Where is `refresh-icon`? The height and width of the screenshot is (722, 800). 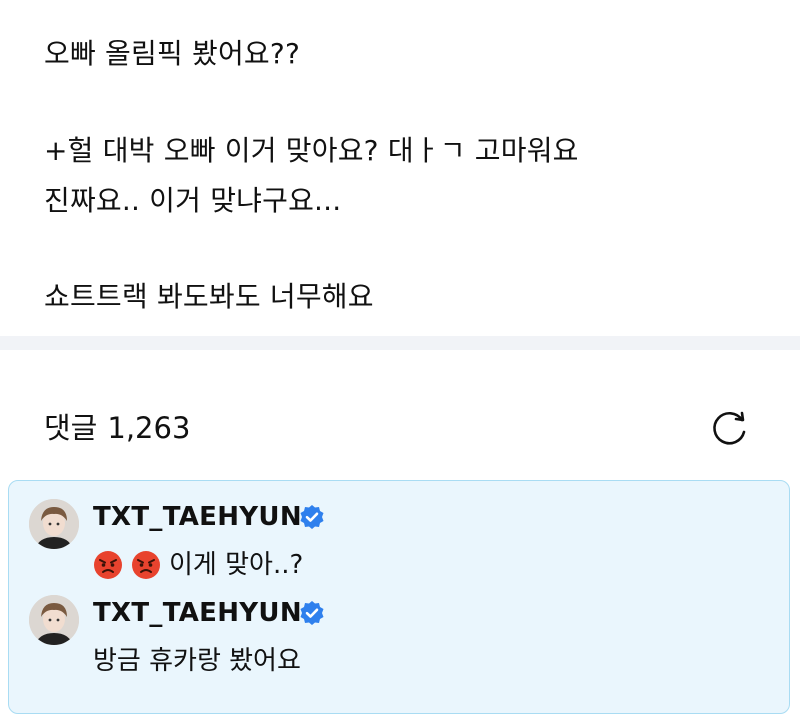 refresh-icon is located at coordinates (729, 428).